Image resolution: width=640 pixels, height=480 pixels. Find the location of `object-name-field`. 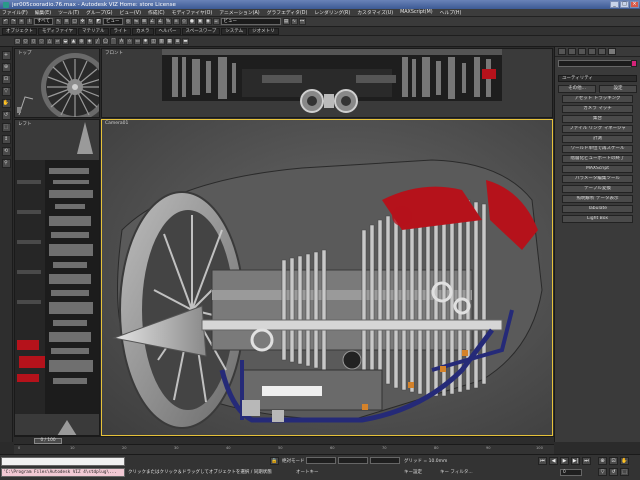

object-name-field is located at coordinates (597, 63).